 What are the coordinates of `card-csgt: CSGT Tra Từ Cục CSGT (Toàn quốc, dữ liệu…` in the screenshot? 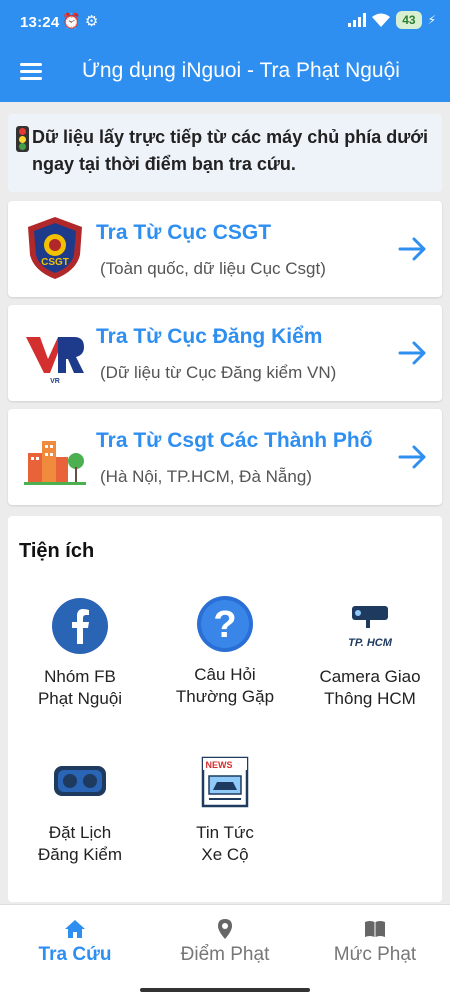 It's located at (225, 249).